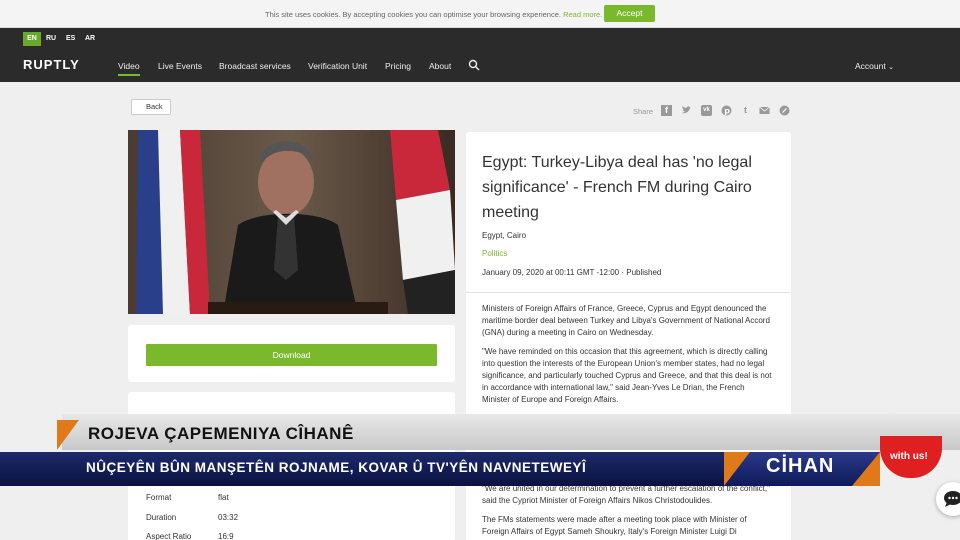  What do you see at coordinates (129, 68) in the screenshot?
I see `nav-video: Video` at bounding box center [129, 68].